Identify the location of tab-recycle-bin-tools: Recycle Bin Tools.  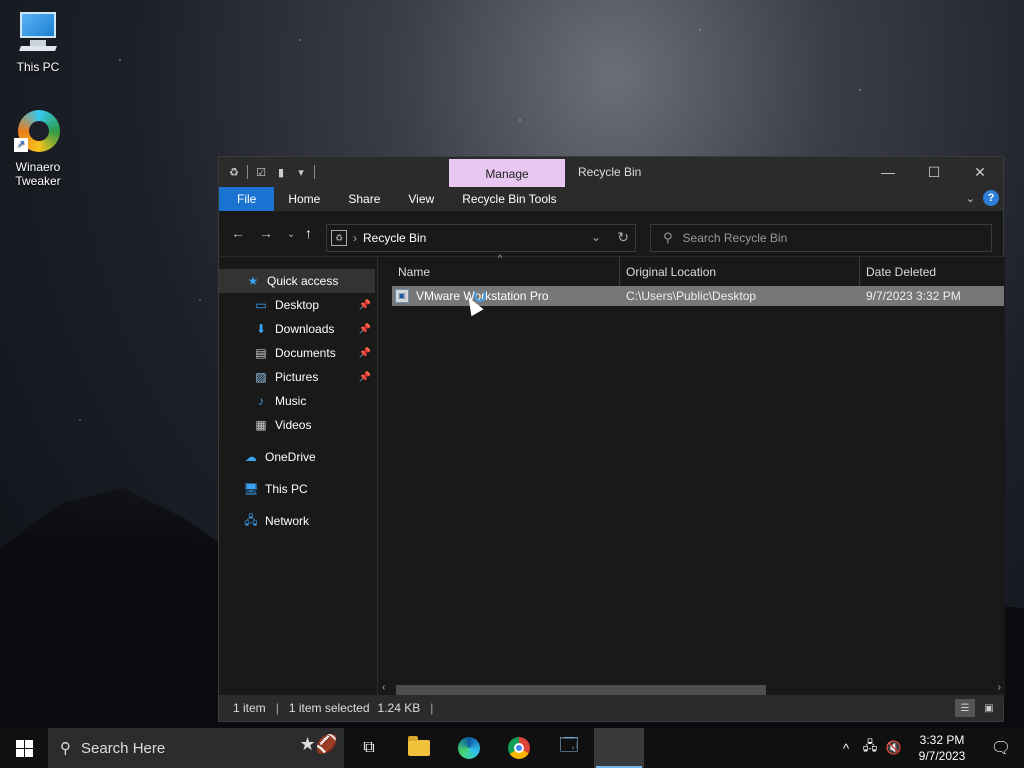
(509, 199).